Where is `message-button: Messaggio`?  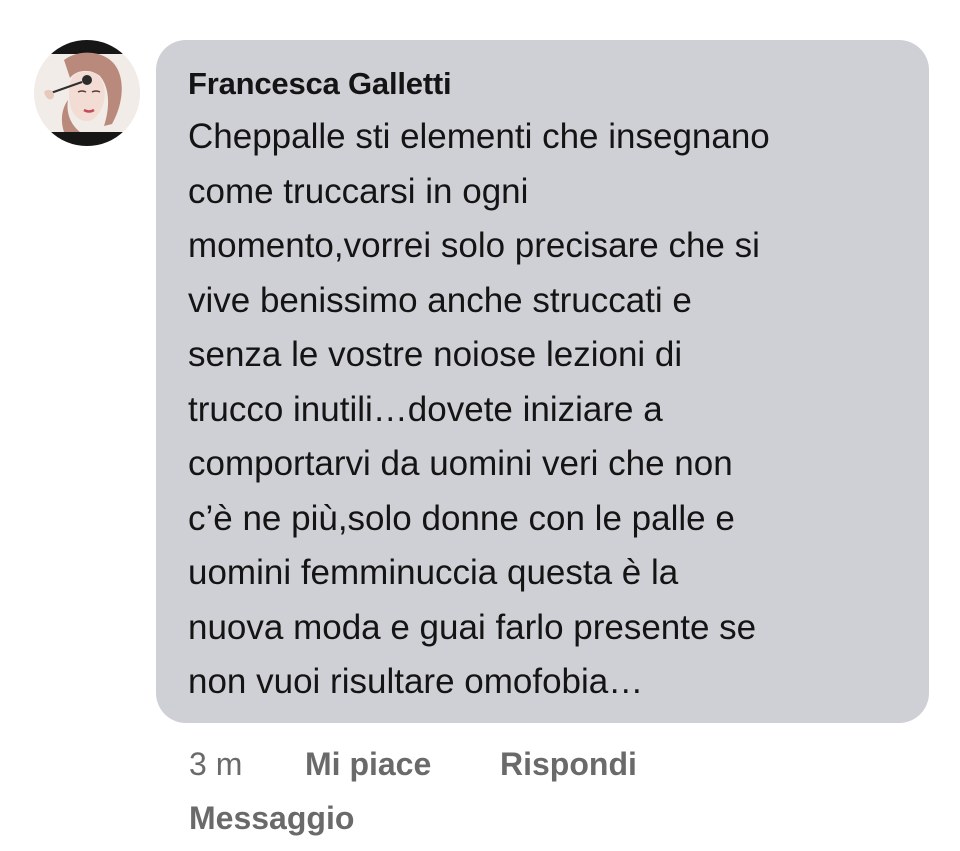 message-button: Messaggio is located at coordinates (271, 818).